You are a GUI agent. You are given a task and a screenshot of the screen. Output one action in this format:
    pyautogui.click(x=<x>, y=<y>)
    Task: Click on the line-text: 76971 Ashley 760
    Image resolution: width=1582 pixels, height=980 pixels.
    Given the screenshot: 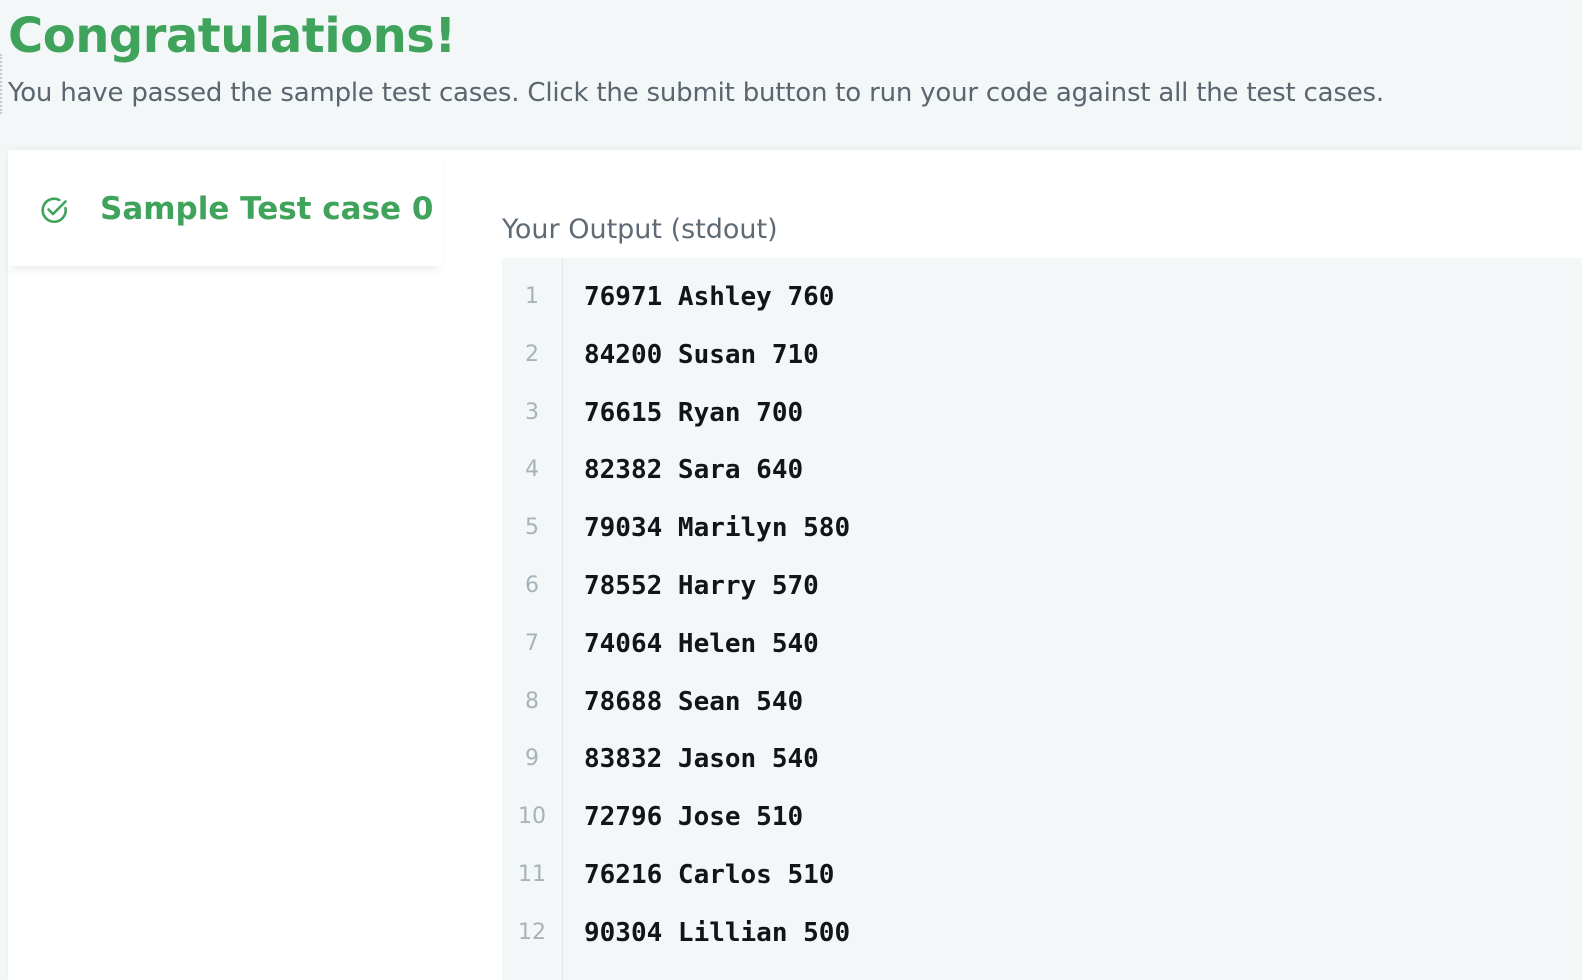 What is the action you would take?
    pyautogui.click(x=709, y=297)
    